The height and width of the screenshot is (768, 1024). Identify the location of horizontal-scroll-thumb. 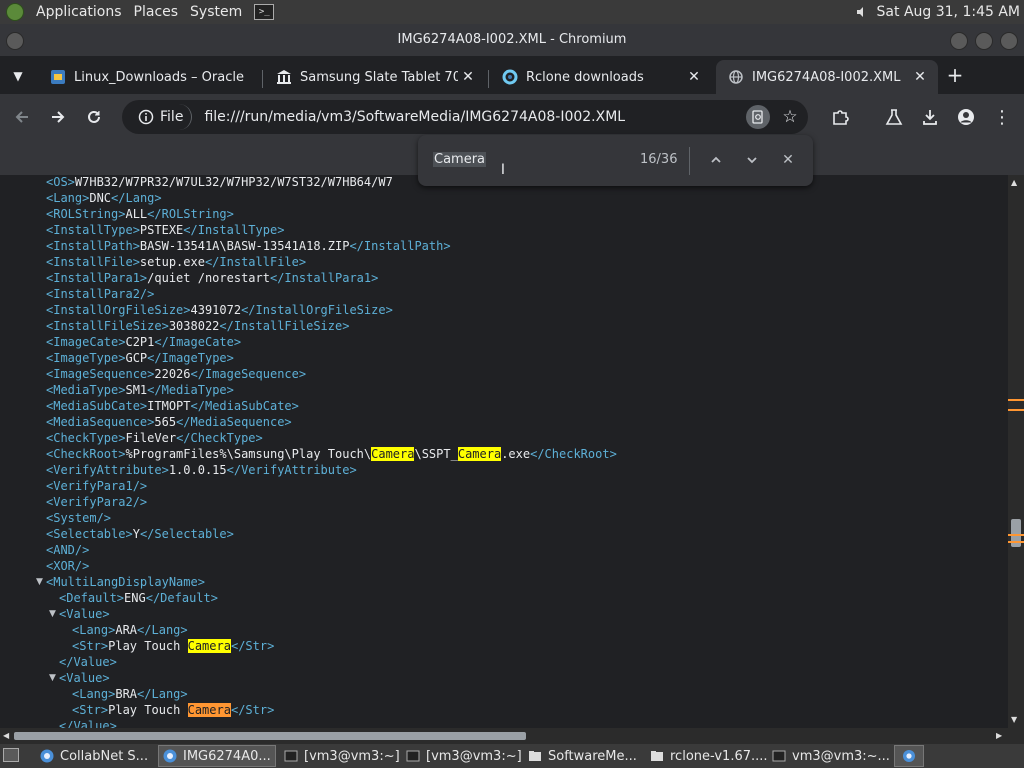
(270, 736).